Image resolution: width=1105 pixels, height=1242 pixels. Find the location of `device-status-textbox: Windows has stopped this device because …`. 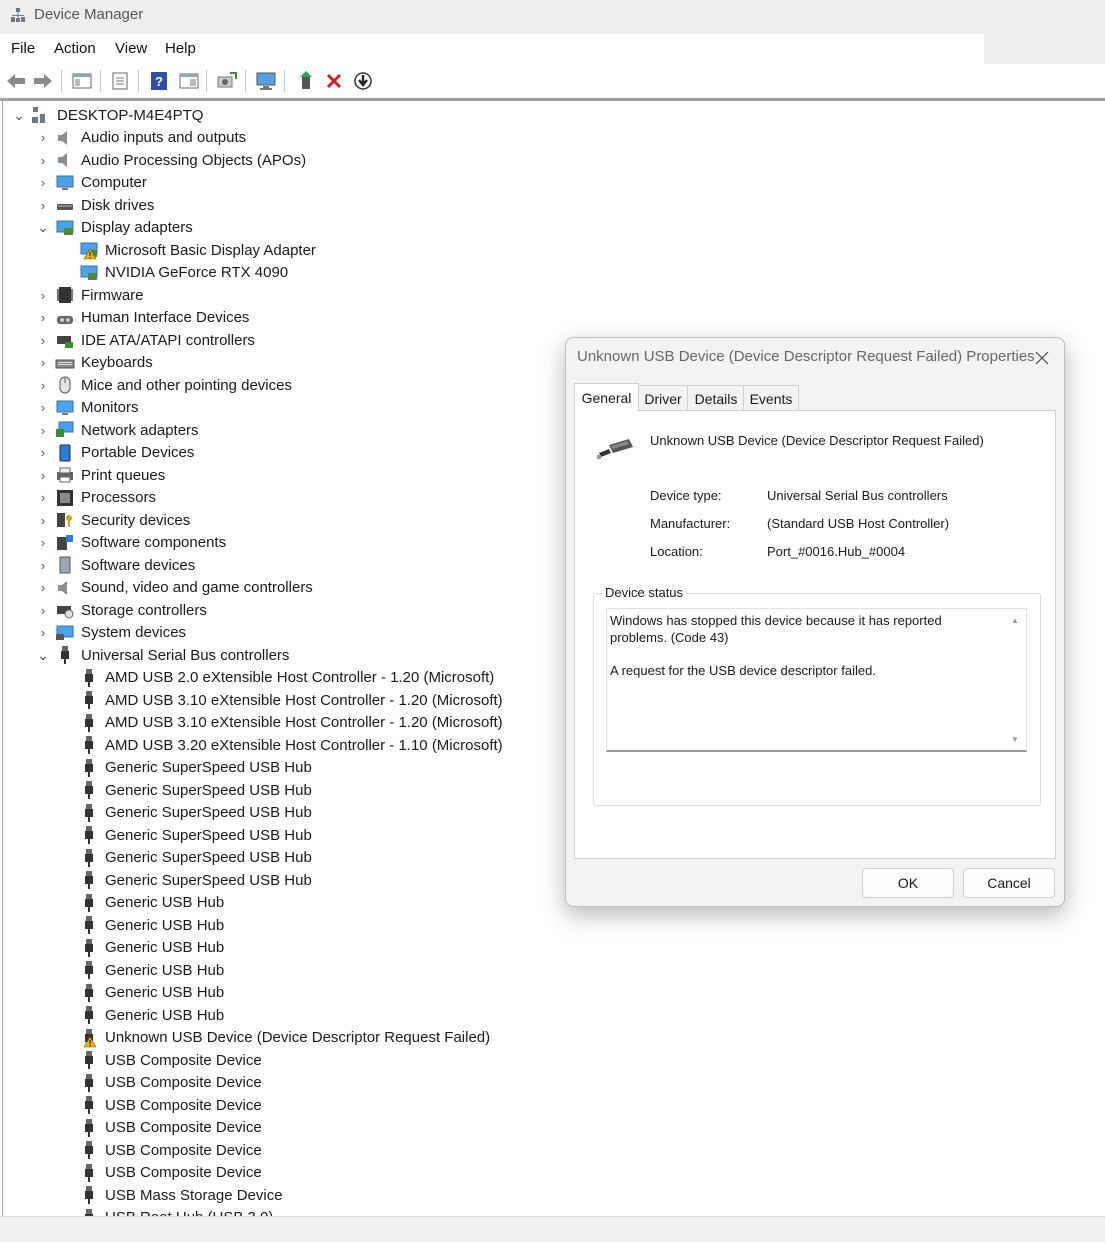

device-status-textbox: Windows has stopped this device because … is located at coordinates (816, 680).